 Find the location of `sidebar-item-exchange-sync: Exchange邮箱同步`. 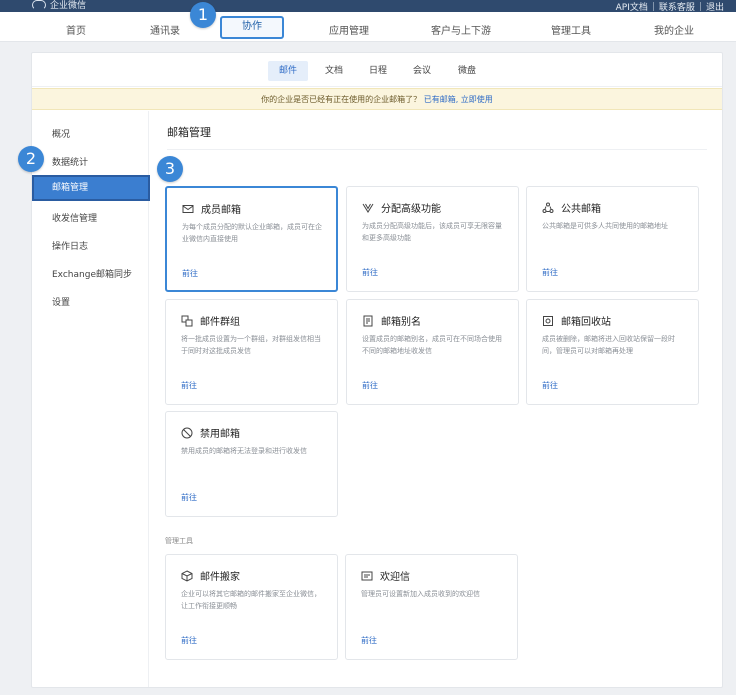

sidebar-item-exchange-sync: Exchange邮箱同步 is located at coordinates (92, 273).